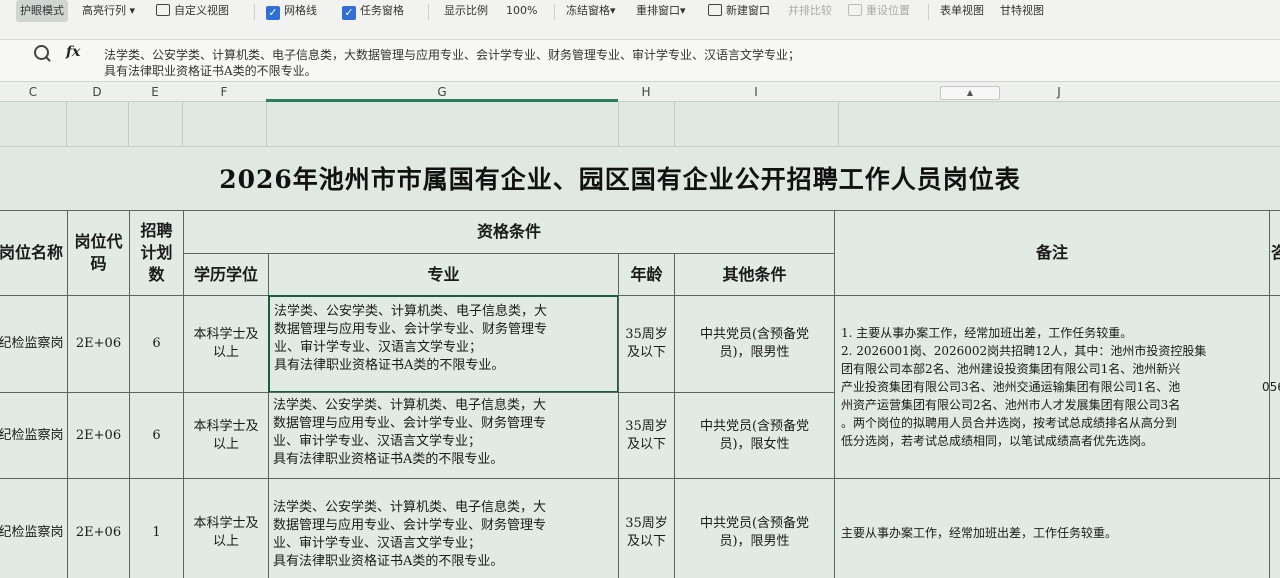 This screenshot has height=578, width=1280. Describe the element at coordinates (1022, 11) in the screenshot. I see `gantt-view-button: 甘特视图` at that location.